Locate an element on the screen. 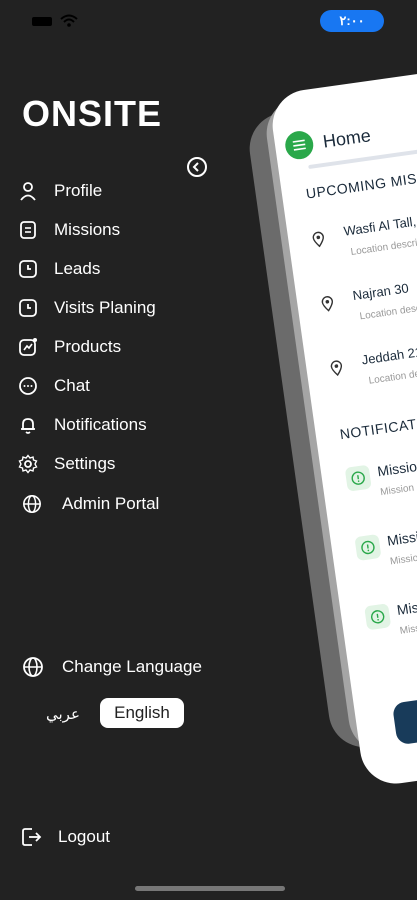  logout-label: Logout is located at coordinates (84, 836).